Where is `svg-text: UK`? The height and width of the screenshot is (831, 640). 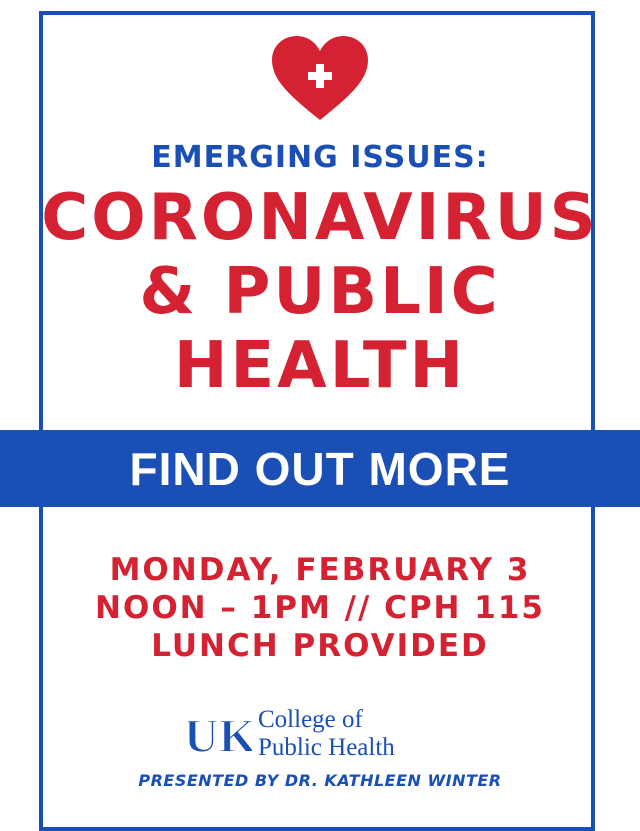 svg-text: UK is located at coordinates (220, 735).